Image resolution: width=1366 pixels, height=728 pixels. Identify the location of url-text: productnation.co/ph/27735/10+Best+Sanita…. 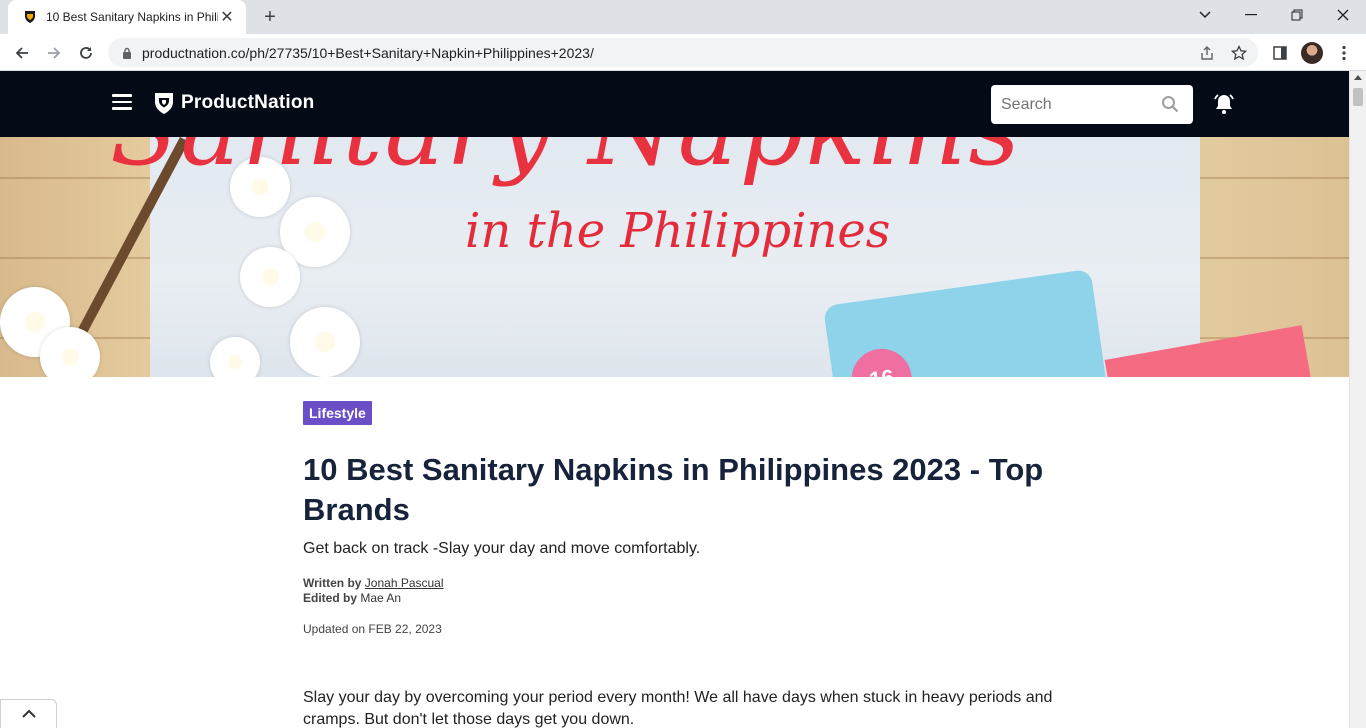
(368, 52).